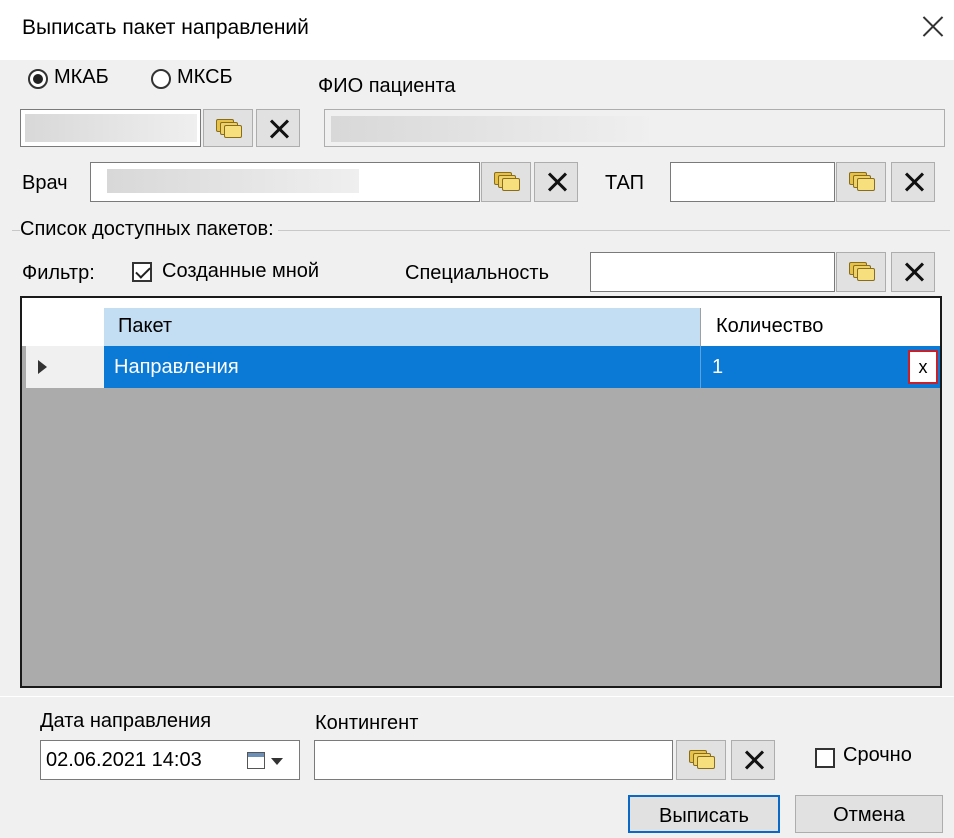 This screenshot has height=838, width=954. I want to click on card-clear-button, so click(278, 128).